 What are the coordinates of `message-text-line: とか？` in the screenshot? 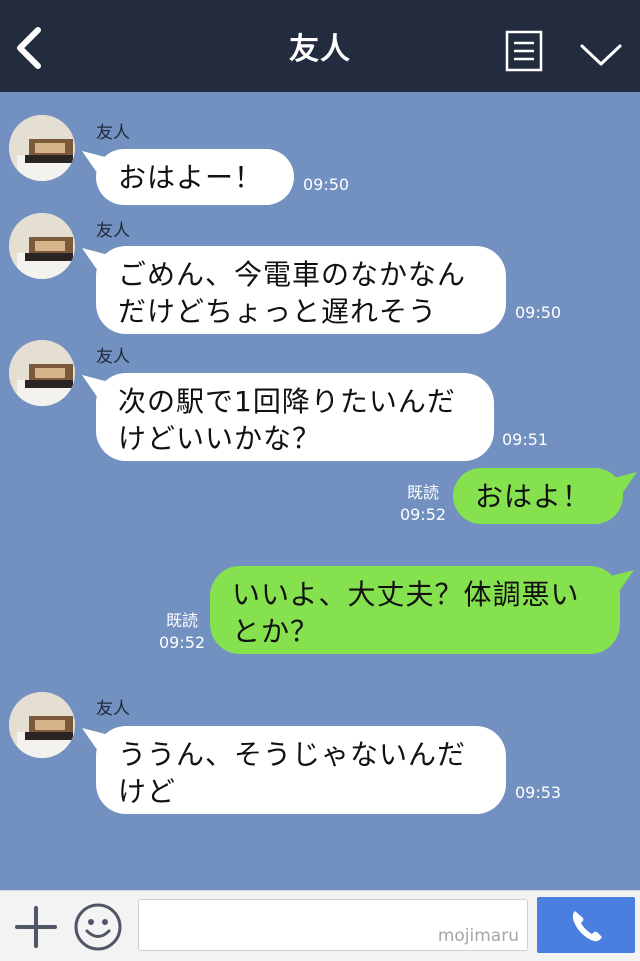 It's located at (276, 631).